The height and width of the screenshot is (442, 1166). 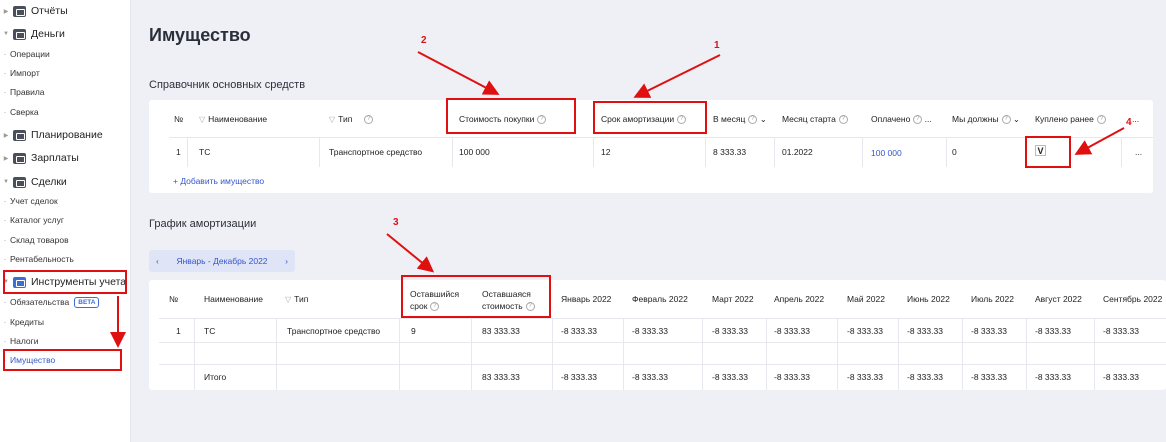 What do you see at coordinates (928, 299) in the screenshot?
I see `col-month-header: Июнь 2022` at bounding box center [928, 299].